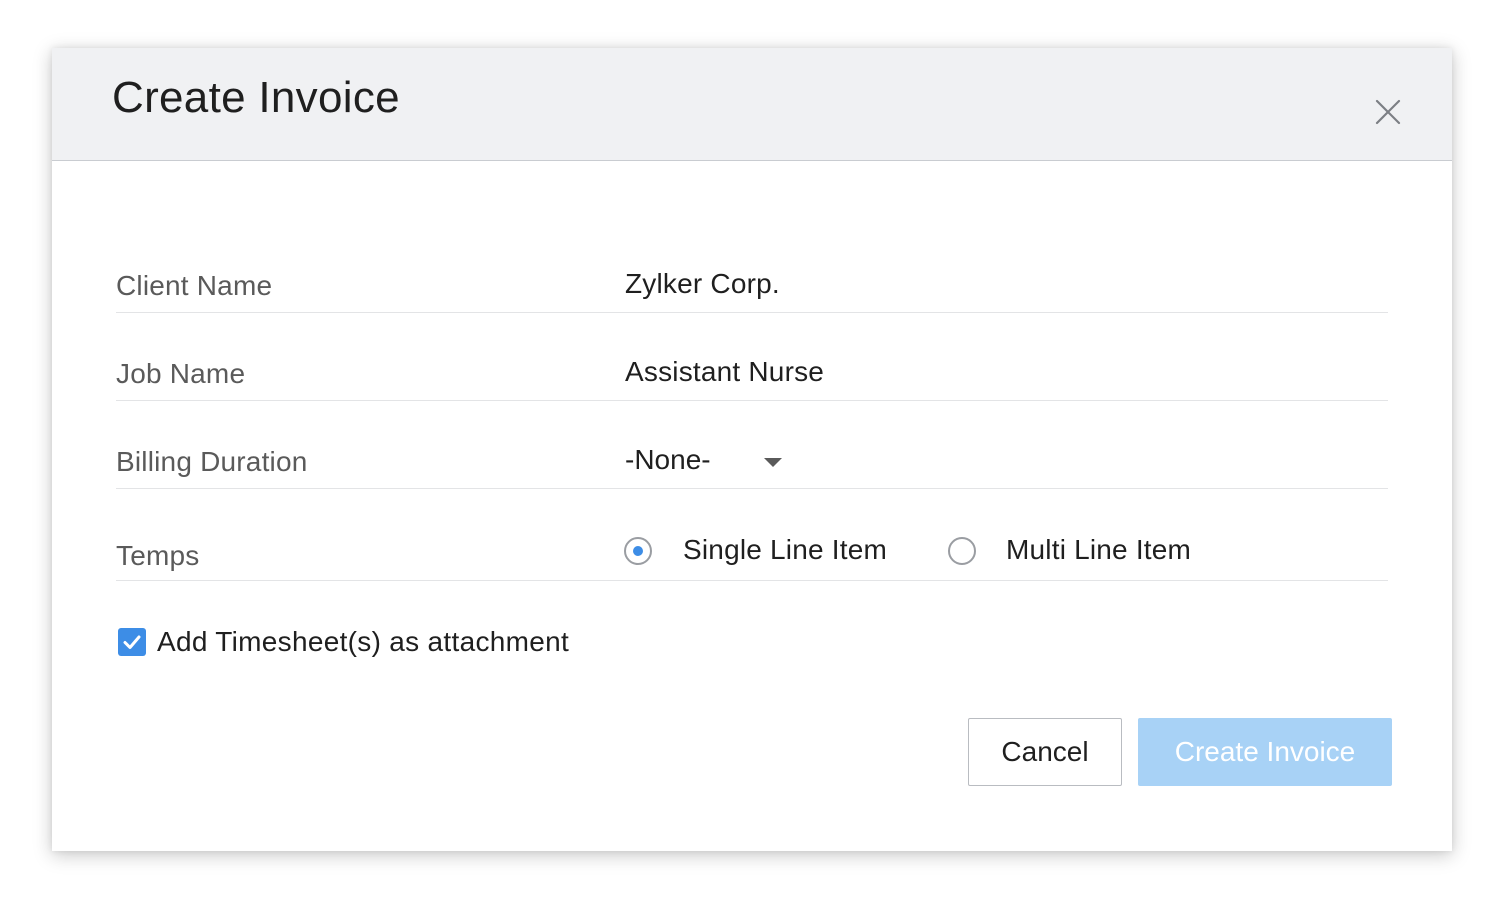 The width and height of the screenshot is (1504, 907). What do you see at coordinates (668, 459) in the screenshot?
I see `billing-duration-selected: -None-` at bounding box center [668, 459].